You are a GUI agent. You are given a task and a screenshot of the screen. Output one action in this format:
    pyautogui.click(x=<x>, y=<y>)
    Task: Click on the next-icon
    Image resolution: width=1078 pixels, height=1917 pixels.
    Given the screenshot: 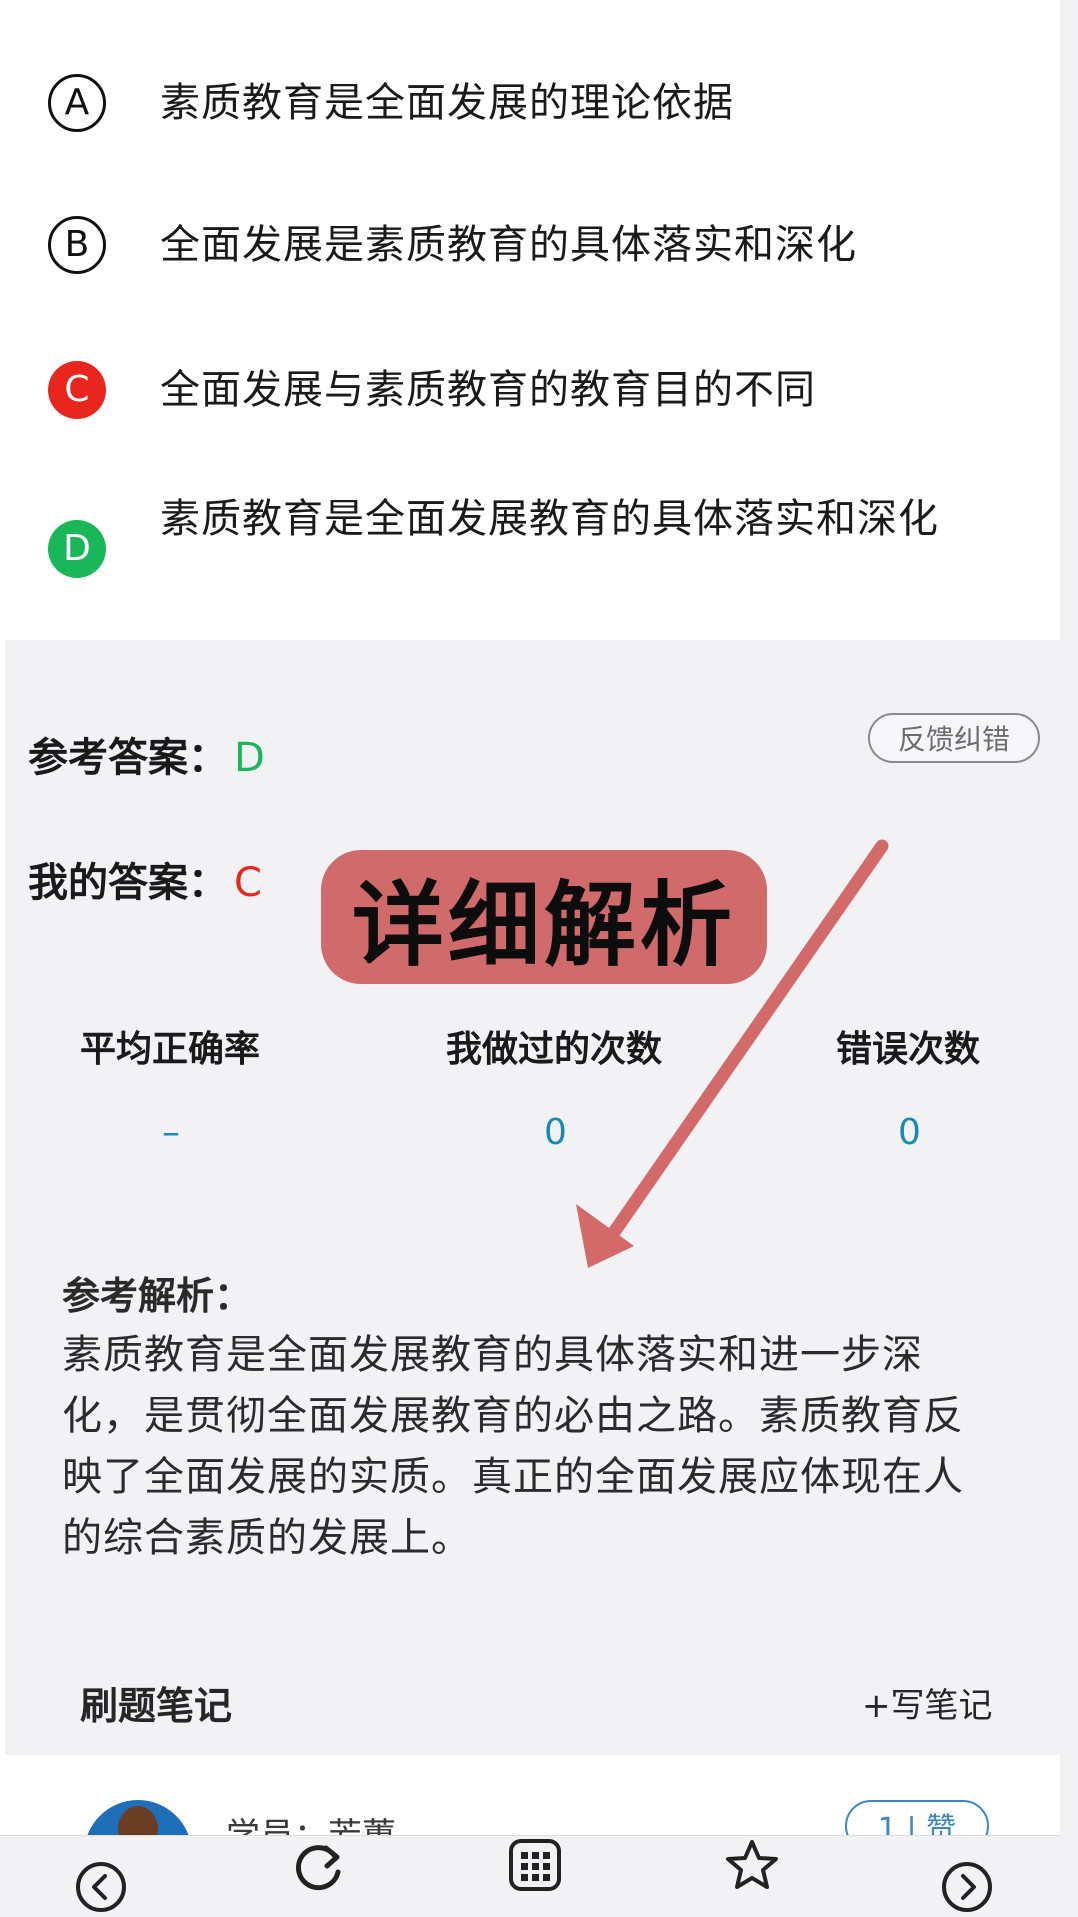 What is the action you would take?
    pyautogui.click(x=967, y=1887)
    